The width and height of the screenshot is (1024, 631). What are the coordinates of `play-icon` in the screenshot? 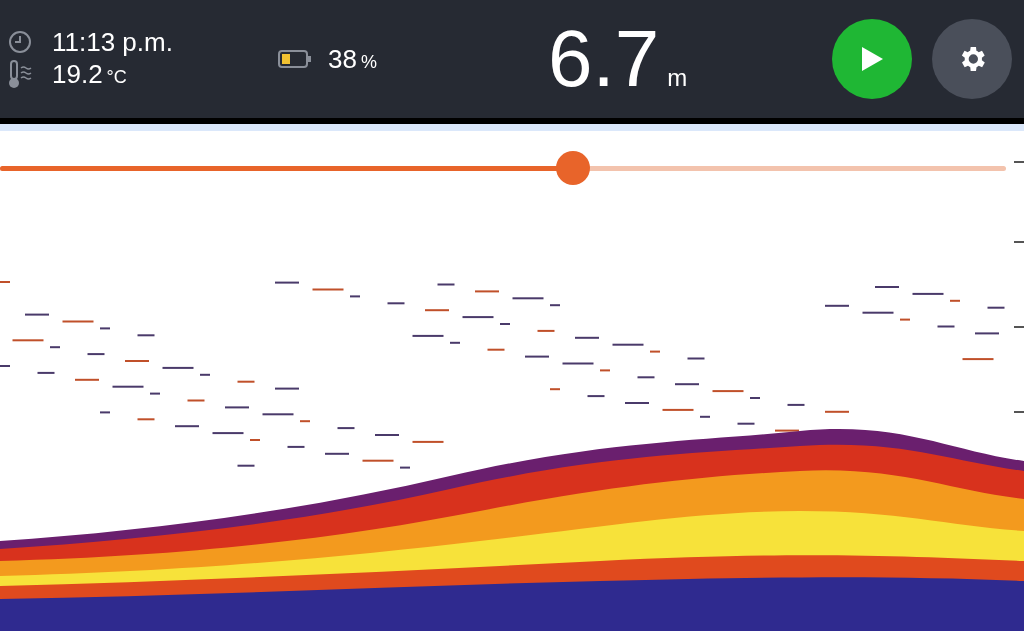 It's located at (872, 59).